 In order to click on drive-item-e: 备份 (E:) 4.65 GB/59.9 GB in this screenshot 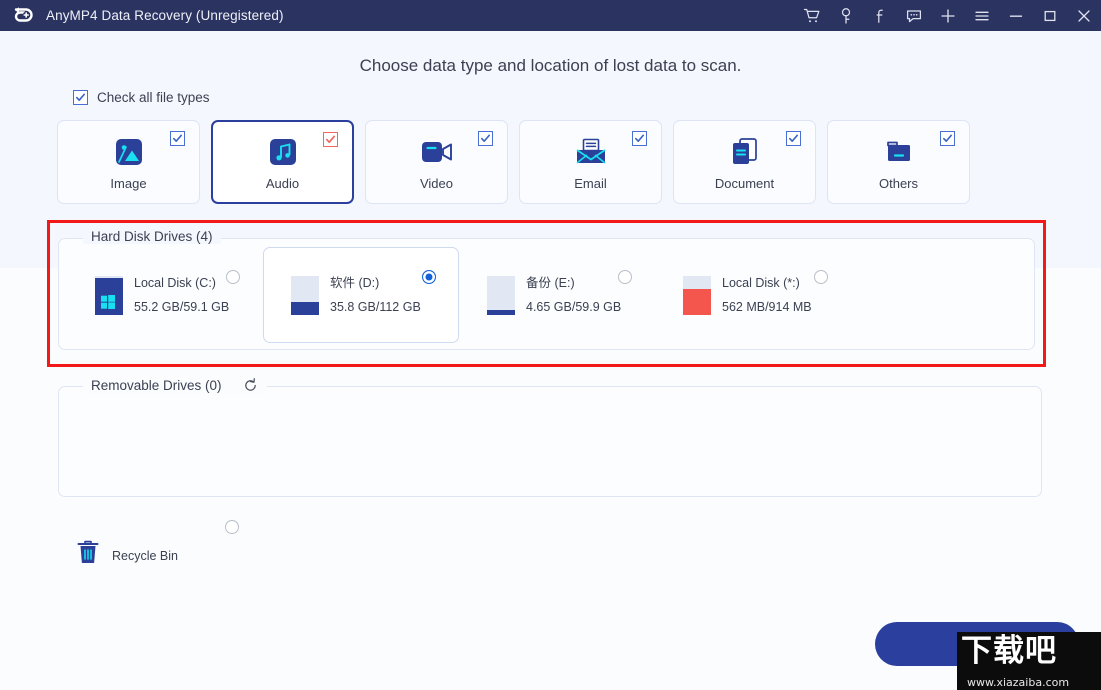, I will do `click(557, 295)`.